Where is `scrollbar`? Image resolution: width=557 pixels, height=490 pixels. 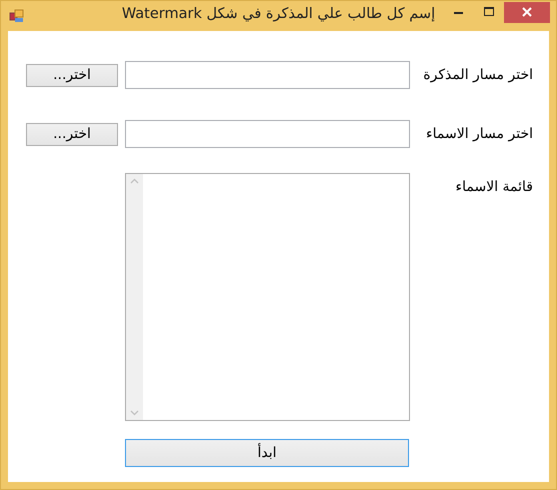
scrollbar is located at coordinates (134, 297).